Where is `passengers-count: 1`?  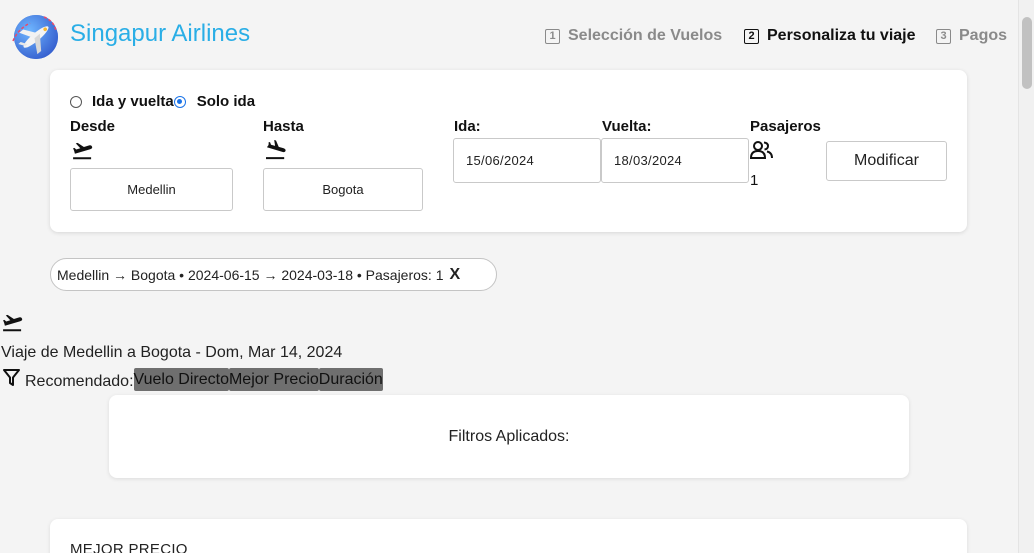 passengers-count: 1 is located at coordinates (754, 180).